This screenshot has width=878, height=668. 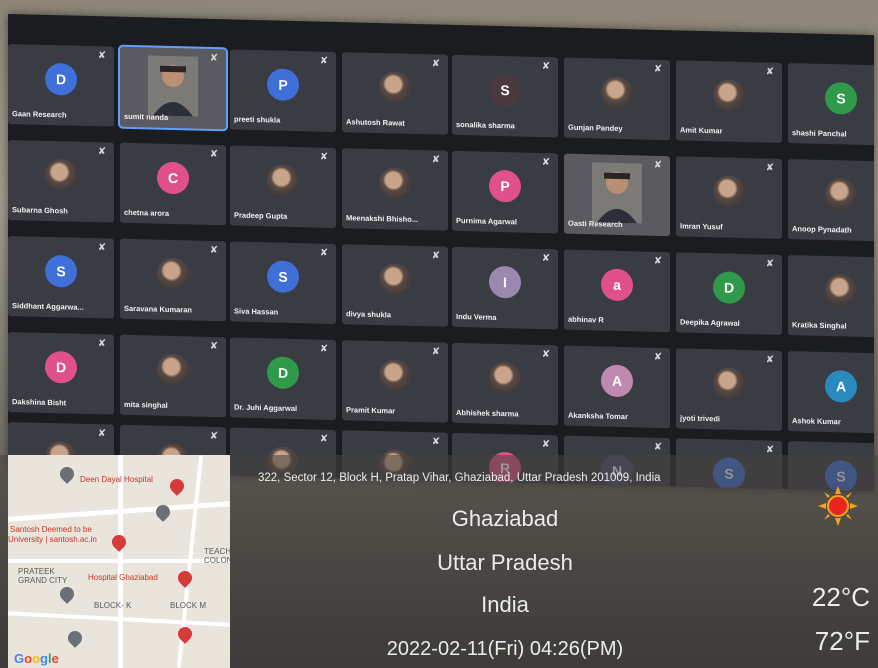 I want to click on participant-name: shashi Panchal, so click(x=819, y=133).